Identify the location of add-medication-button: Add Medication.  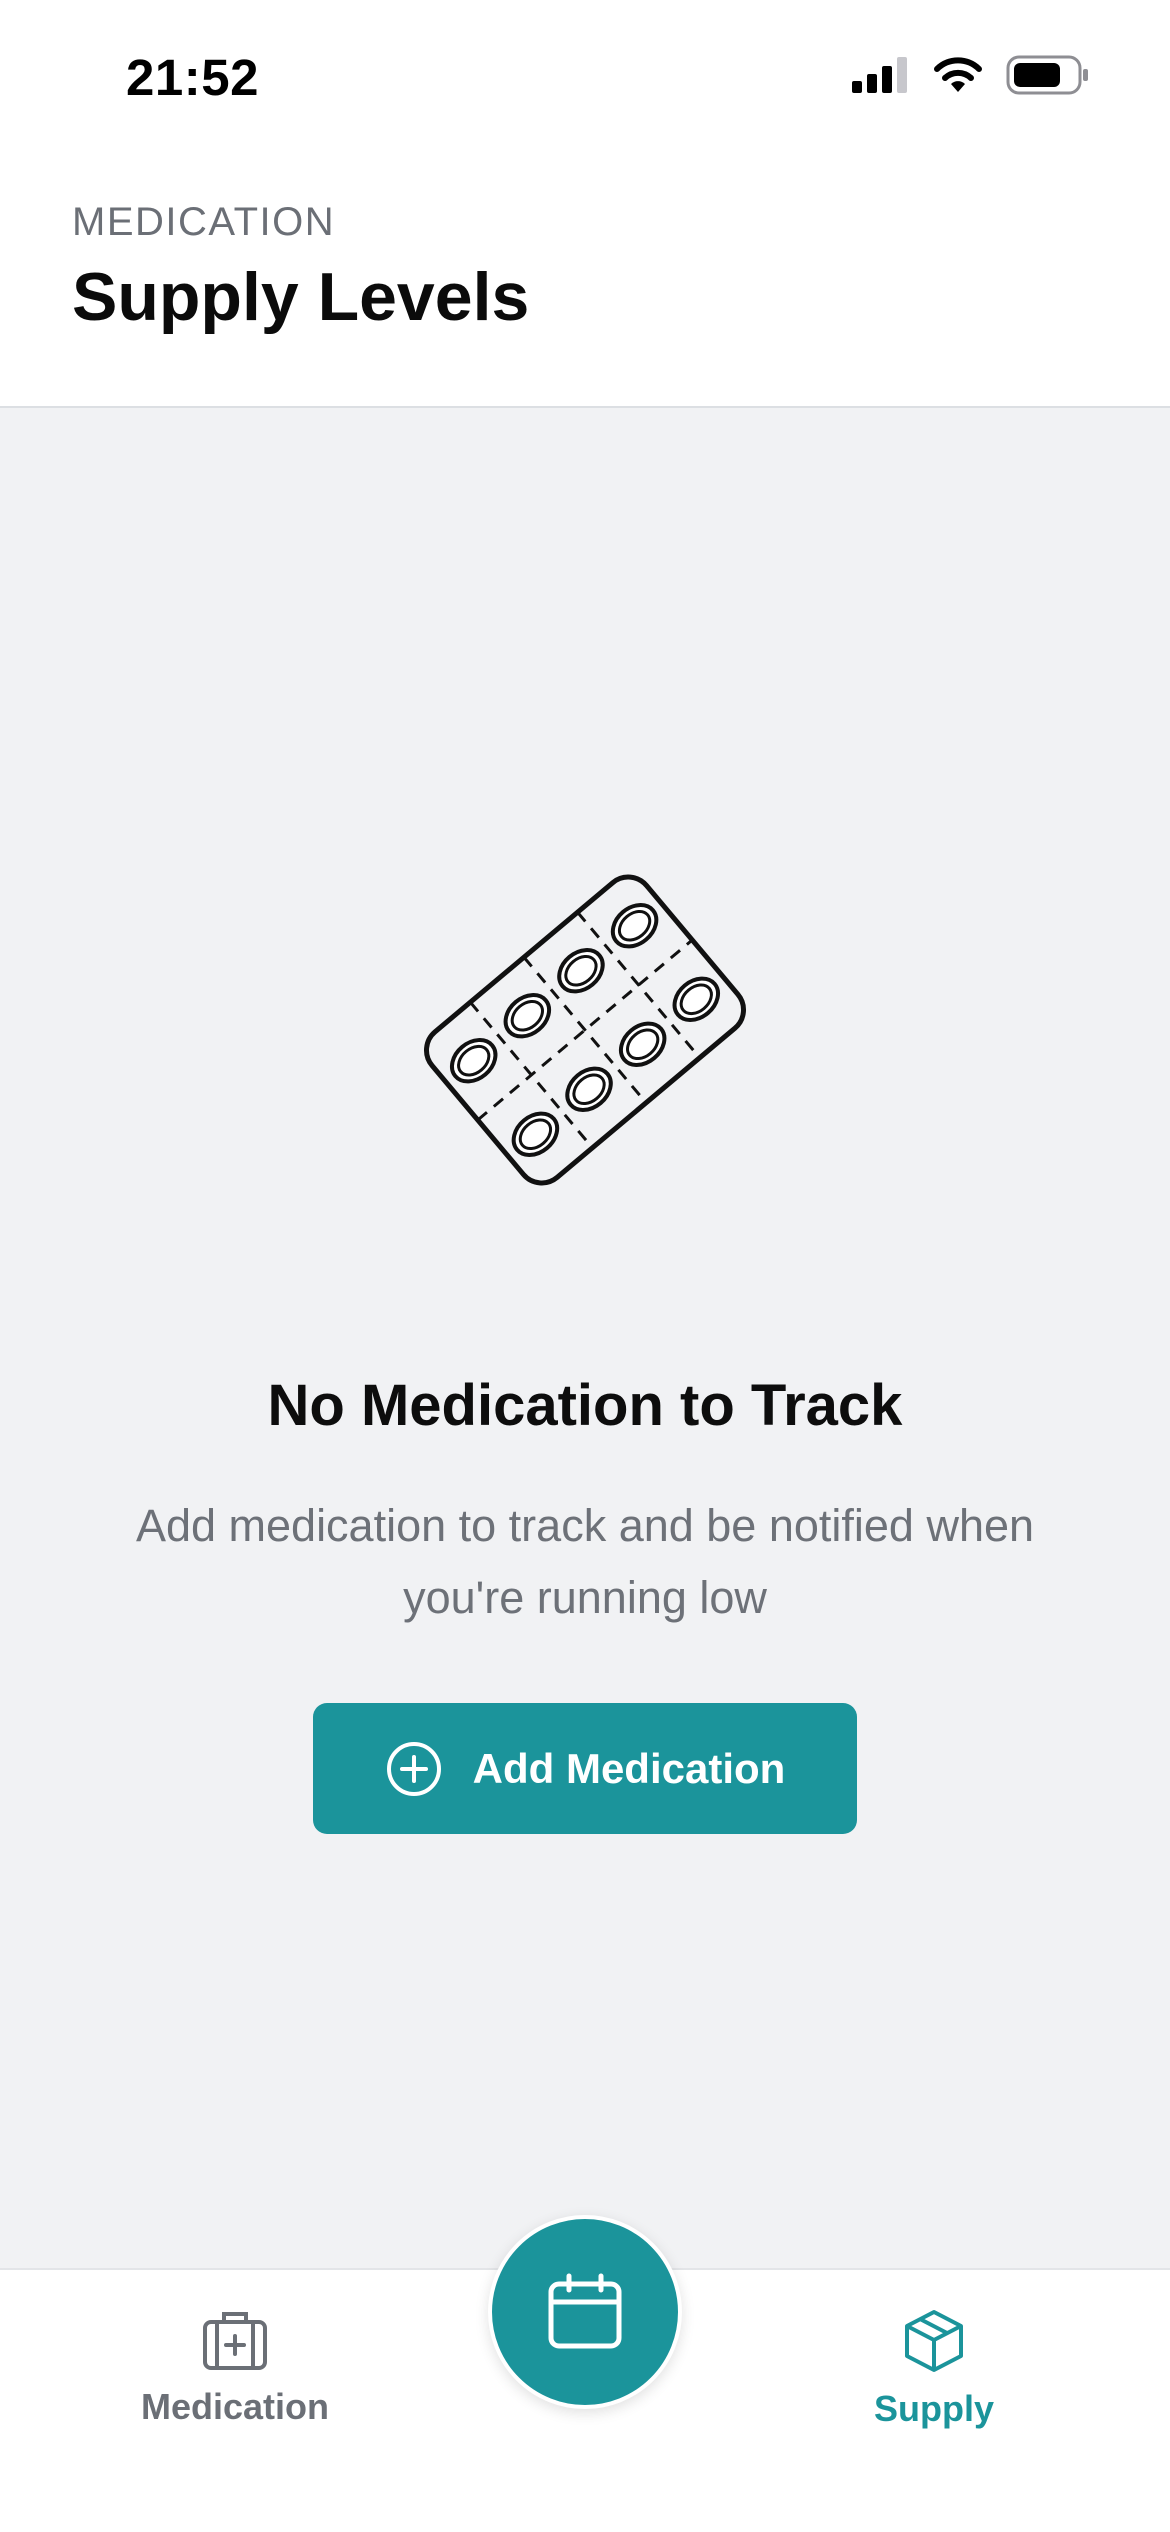
(585, 1768).